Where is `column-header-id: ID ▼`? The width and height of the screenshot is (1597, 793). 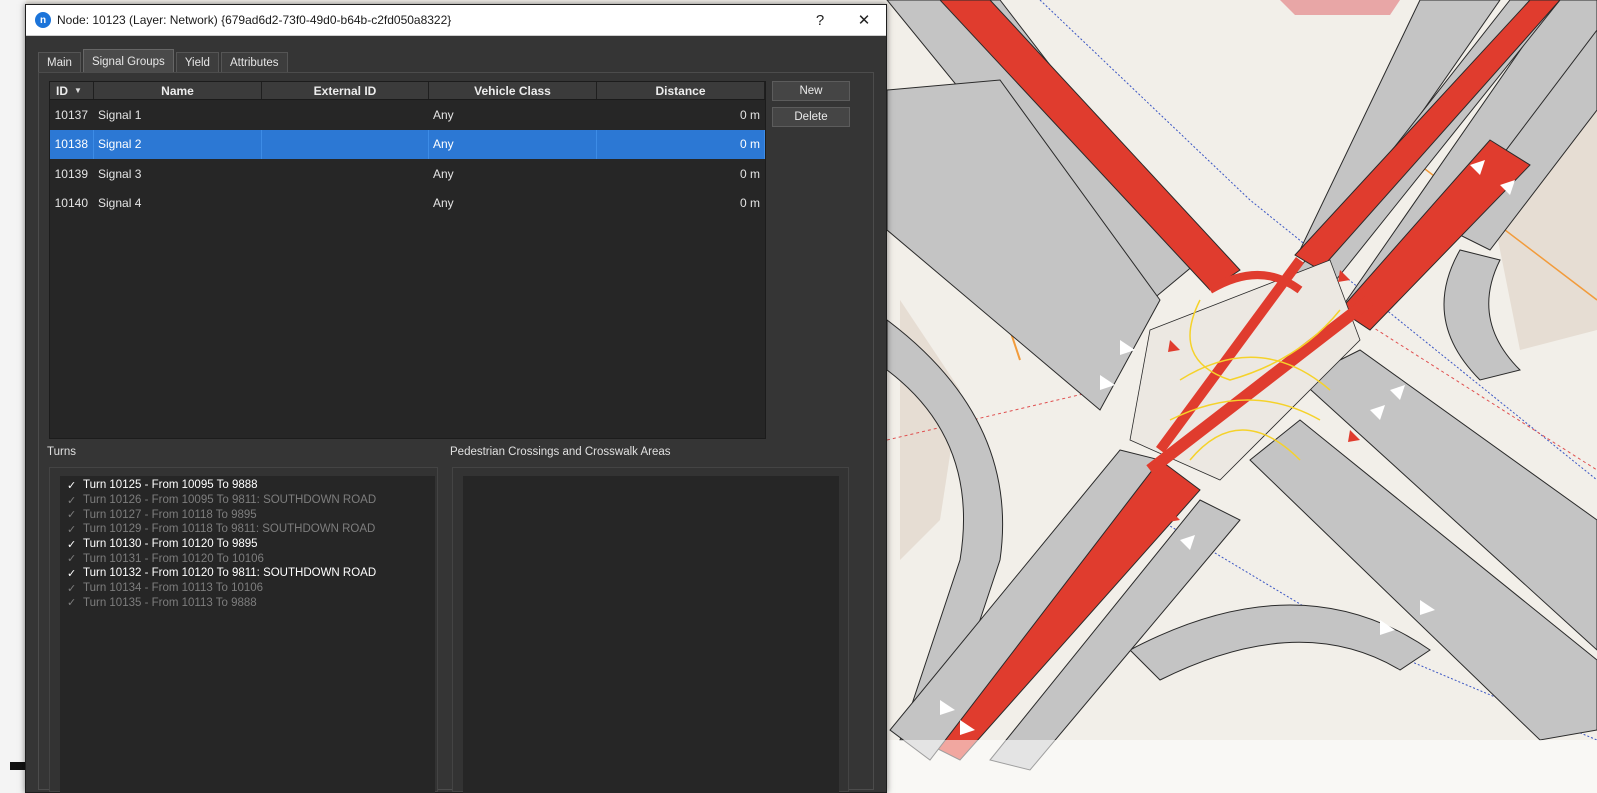 column-header-id: ID ▼ is located at coordinates (72, 90).